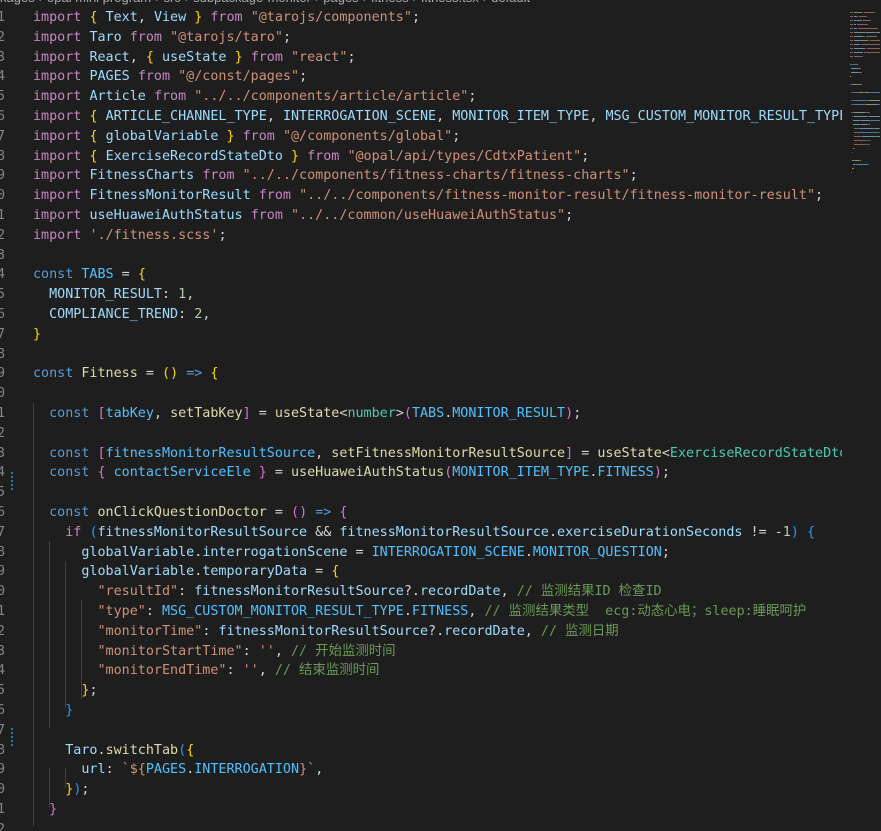 The image size is (881, 831). I want to click on code-line: 5 MONITOR_RESULT: 1,, so click(421, 295).